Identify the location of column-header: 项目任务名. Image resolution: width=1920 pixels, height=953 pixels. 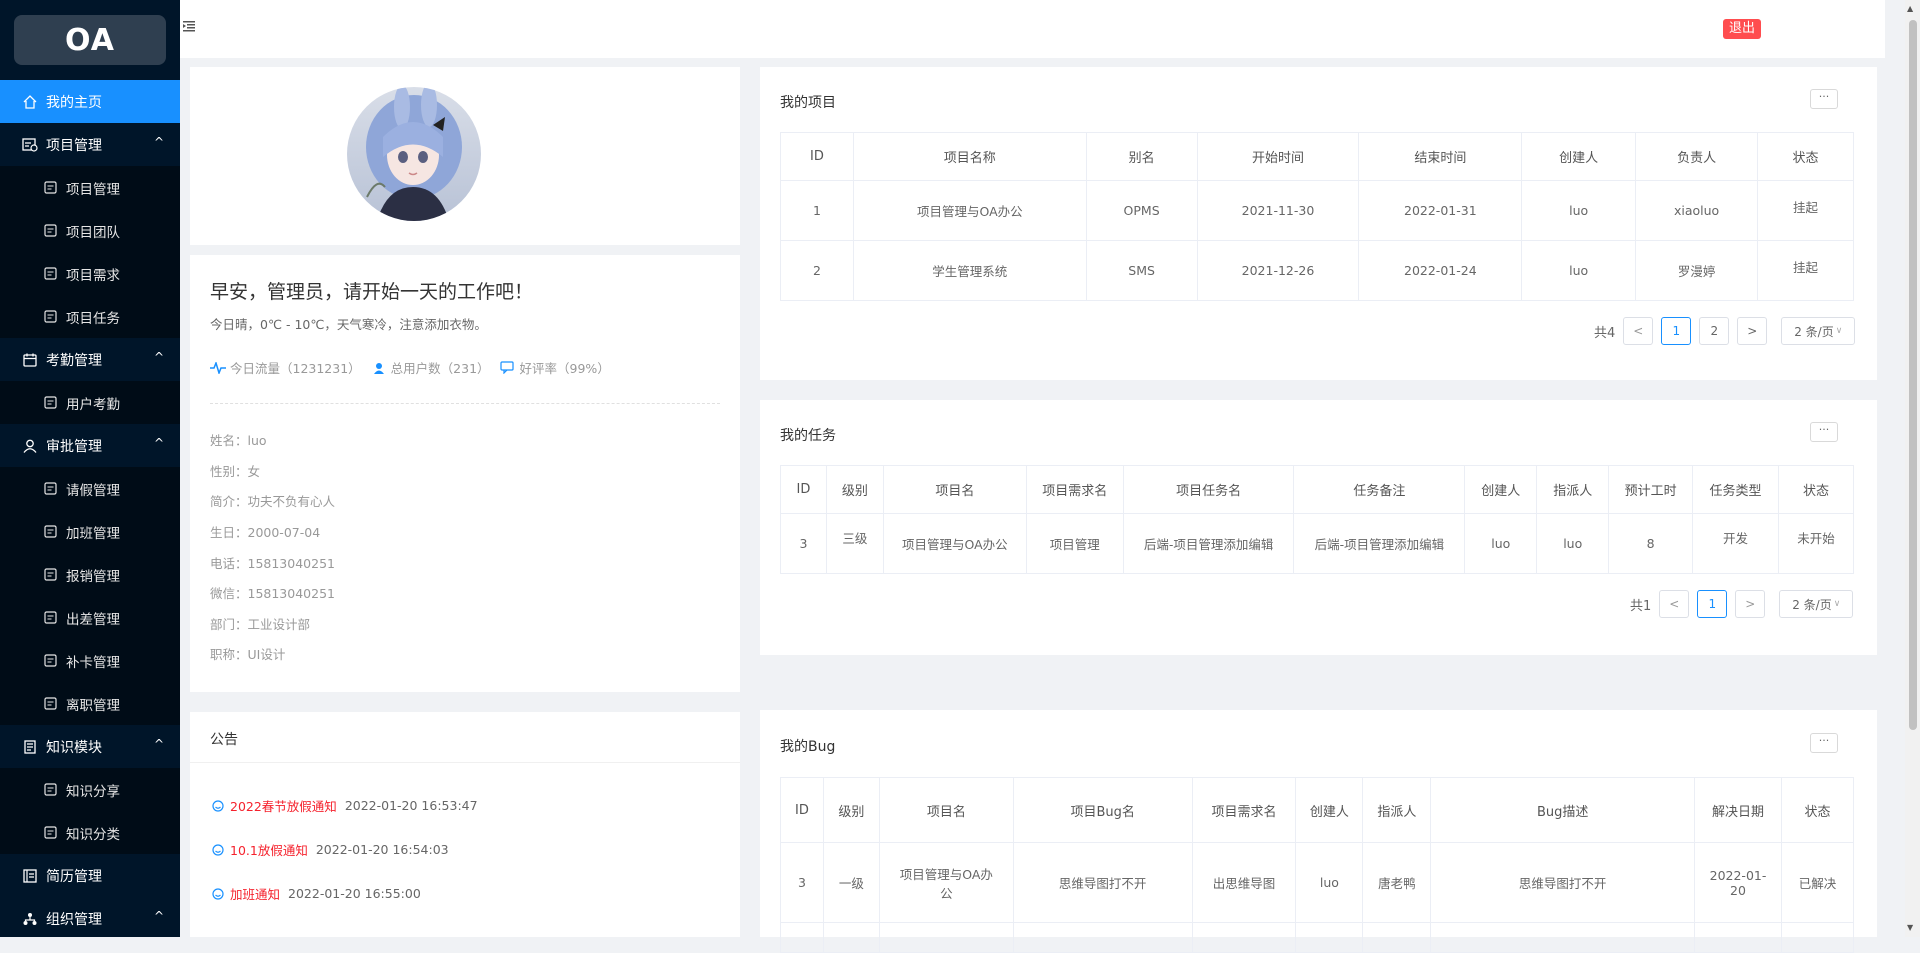
(1208, 489).